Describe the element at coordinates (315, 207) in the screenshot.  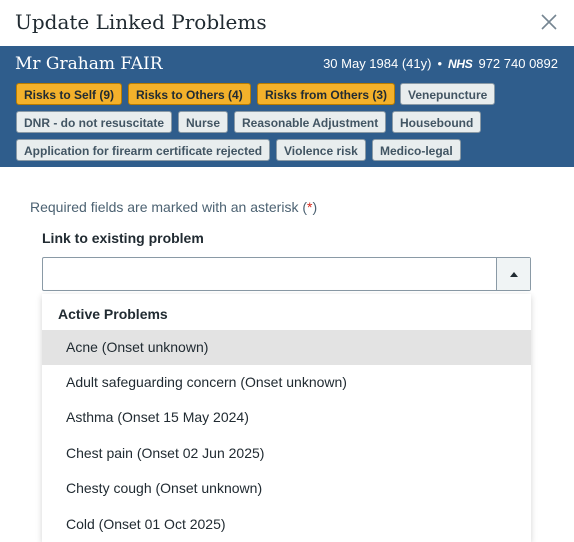
I see `required-note-suffix: )` at that location.